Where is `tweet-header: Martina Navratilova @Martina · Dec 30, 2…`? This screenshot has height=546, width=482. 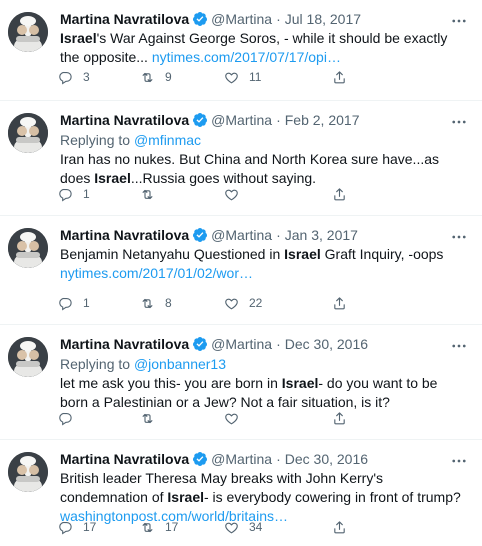 tweet-header: Martina Navratilova @Martina · Dec 30, 2… is located at coordinates (263, 459).